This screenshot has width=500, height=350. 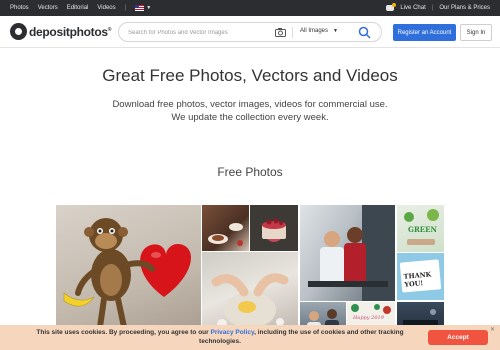 I want to click on signin-button: Sign In, so click(x=476, y=32).